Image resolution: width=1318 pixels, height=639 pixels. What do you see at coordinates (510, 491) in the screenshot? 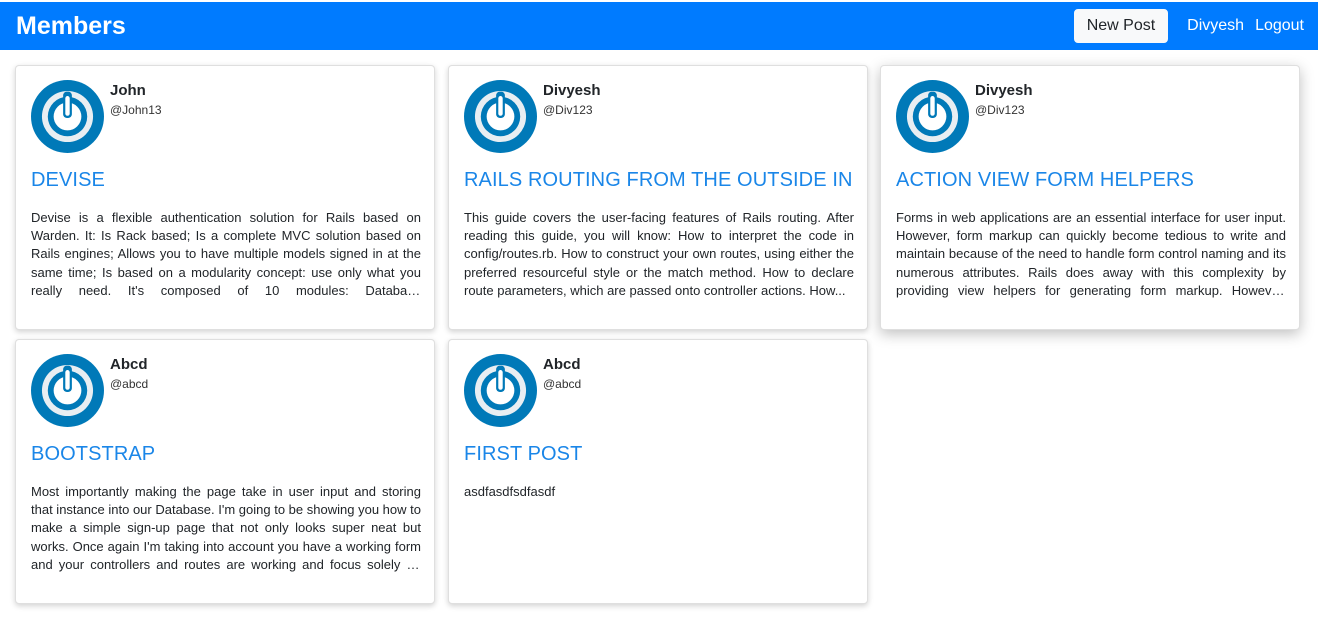
I see `post-excerpt: asdfasdfsdfasdf` at bounding box center [510, 491].